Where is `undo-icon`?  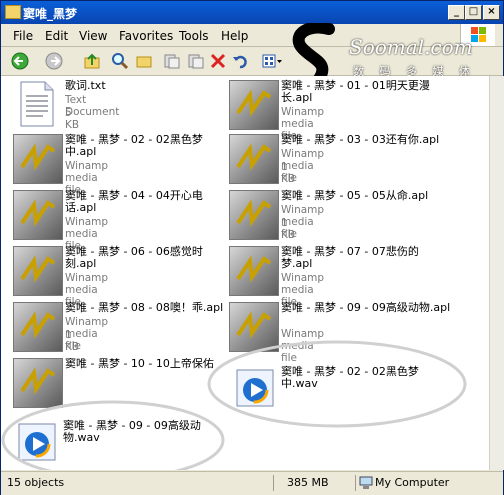
undo-icon is located at coordinates (240, 62).